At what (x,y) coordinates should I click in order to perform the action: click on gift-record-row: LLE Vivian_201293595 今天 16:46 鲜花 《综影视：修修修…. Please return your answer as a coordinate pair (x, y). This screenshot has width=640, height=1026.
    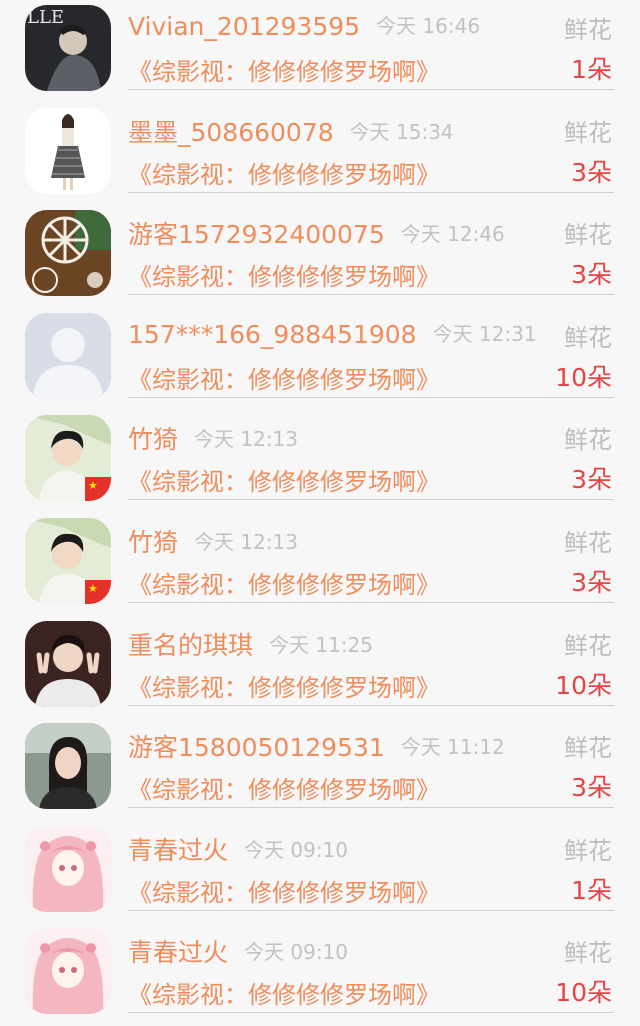
    Looking at the image, I should click on (320, 51).